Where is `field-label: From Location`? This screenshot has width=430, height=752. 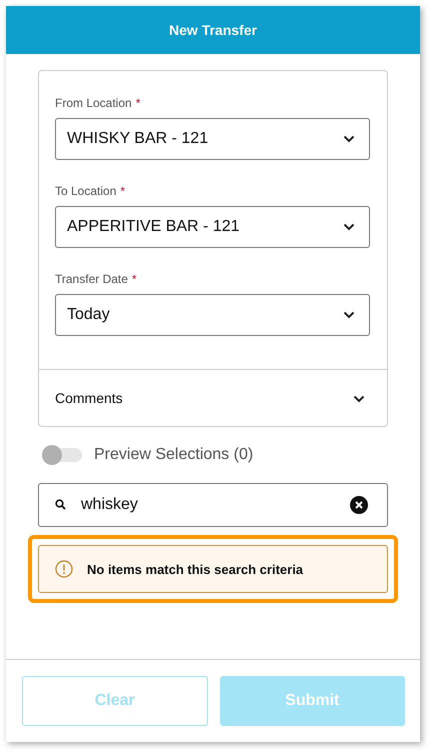
field-label: From Location is located at coordinates (93, 103).